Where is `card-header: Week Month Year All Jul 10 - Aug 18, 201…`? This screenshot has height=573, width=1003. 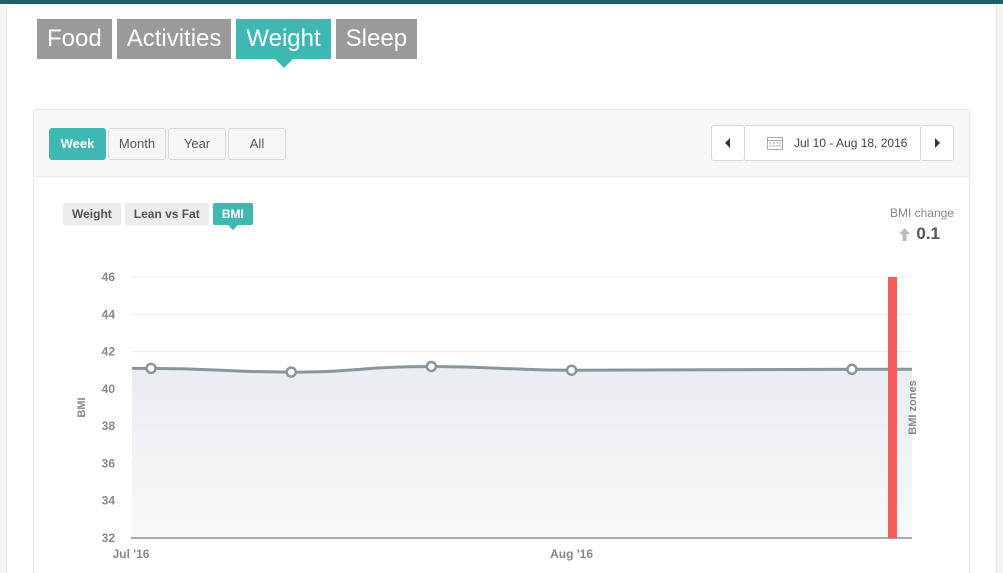 card-header: Week Month Year All Jul 10 - Aug 18, 201… is located at coordinates (501, 143).